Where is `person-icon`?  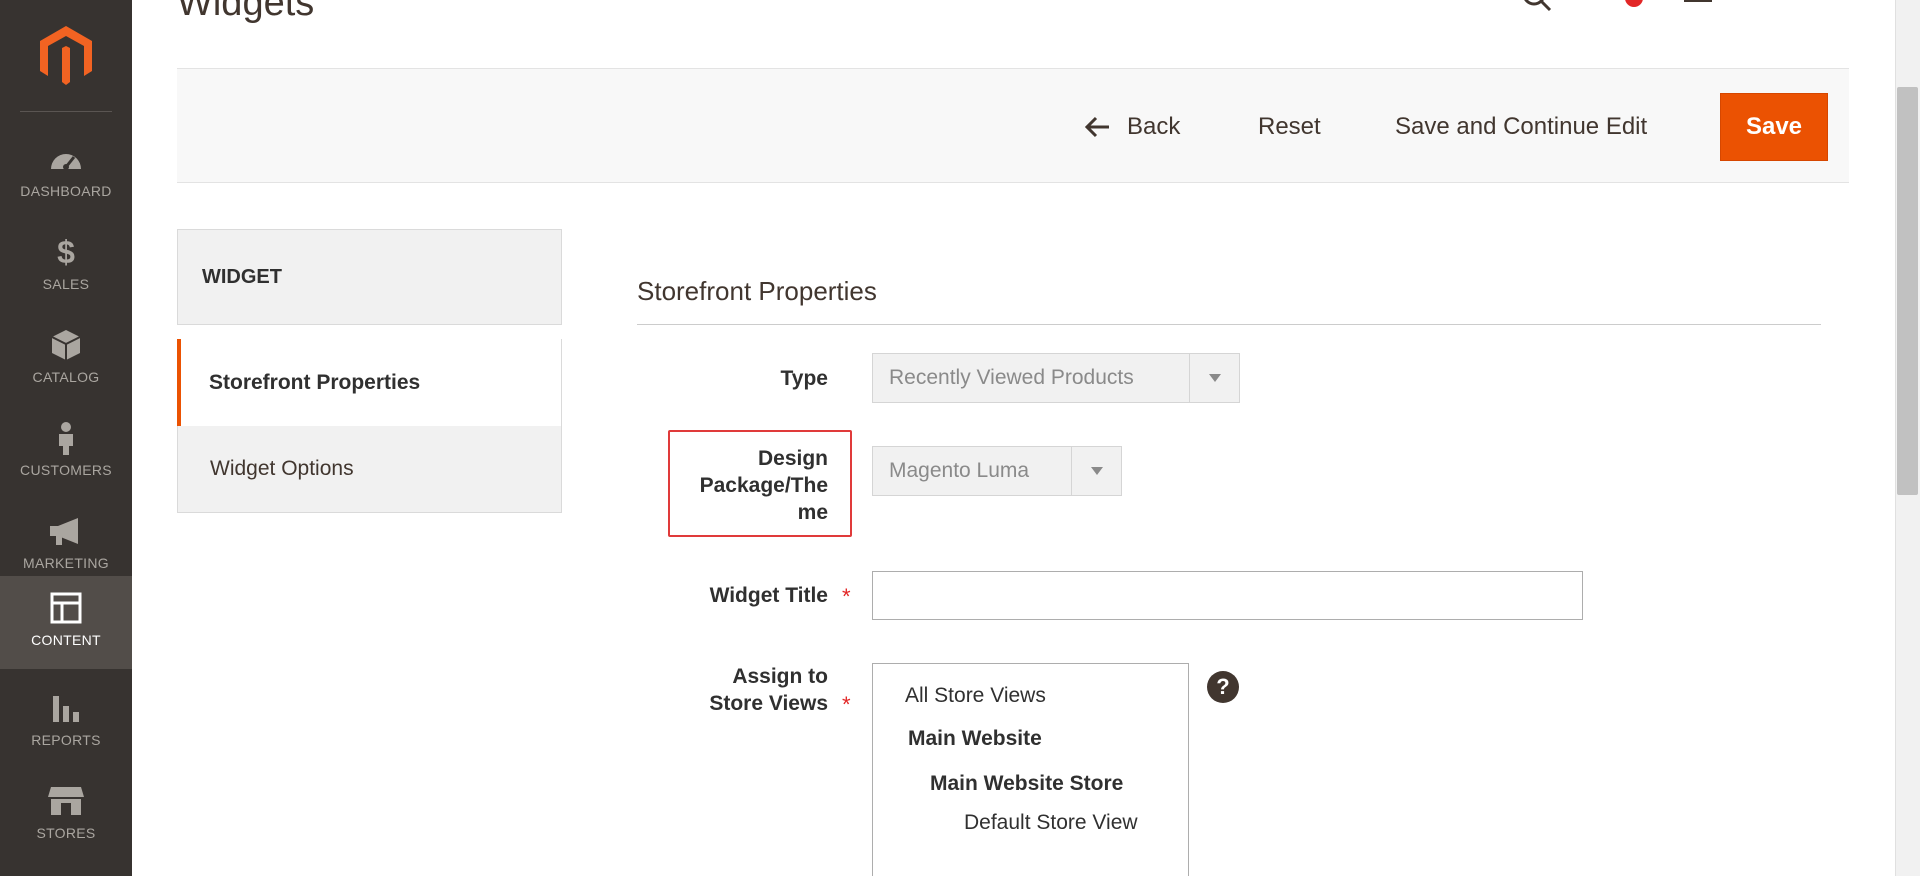 person-icon is located at coordinates (66, 438).